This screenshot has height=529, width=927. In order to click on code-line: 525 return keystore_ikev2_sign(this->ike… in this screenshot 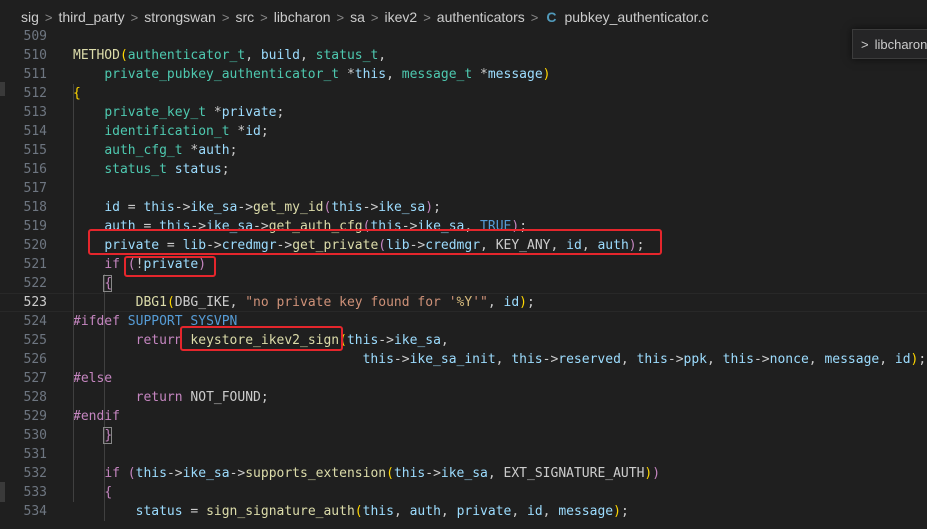, I will do `click(463, 340)`.